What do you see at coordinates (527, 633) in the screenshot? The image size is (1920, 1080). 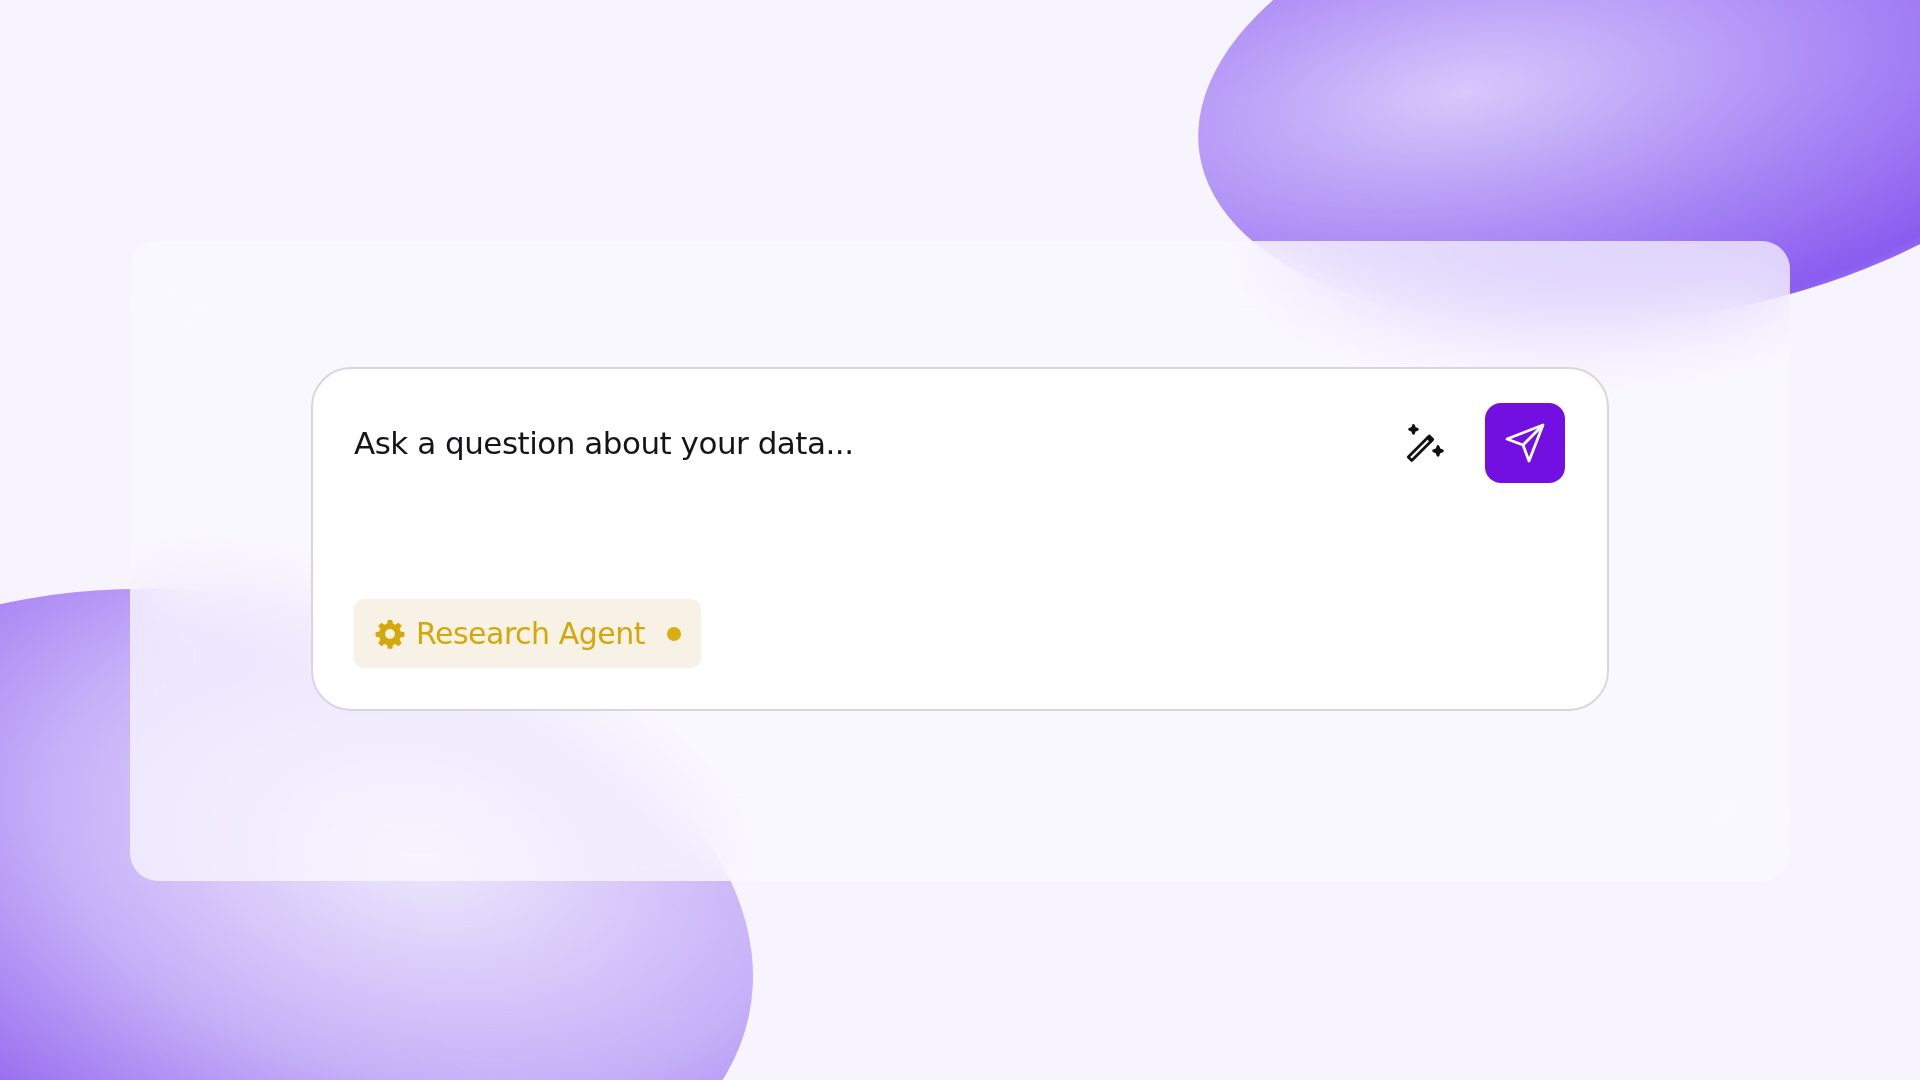 I see `agent-chip: Research Agent` at bounding box center [527, 633].